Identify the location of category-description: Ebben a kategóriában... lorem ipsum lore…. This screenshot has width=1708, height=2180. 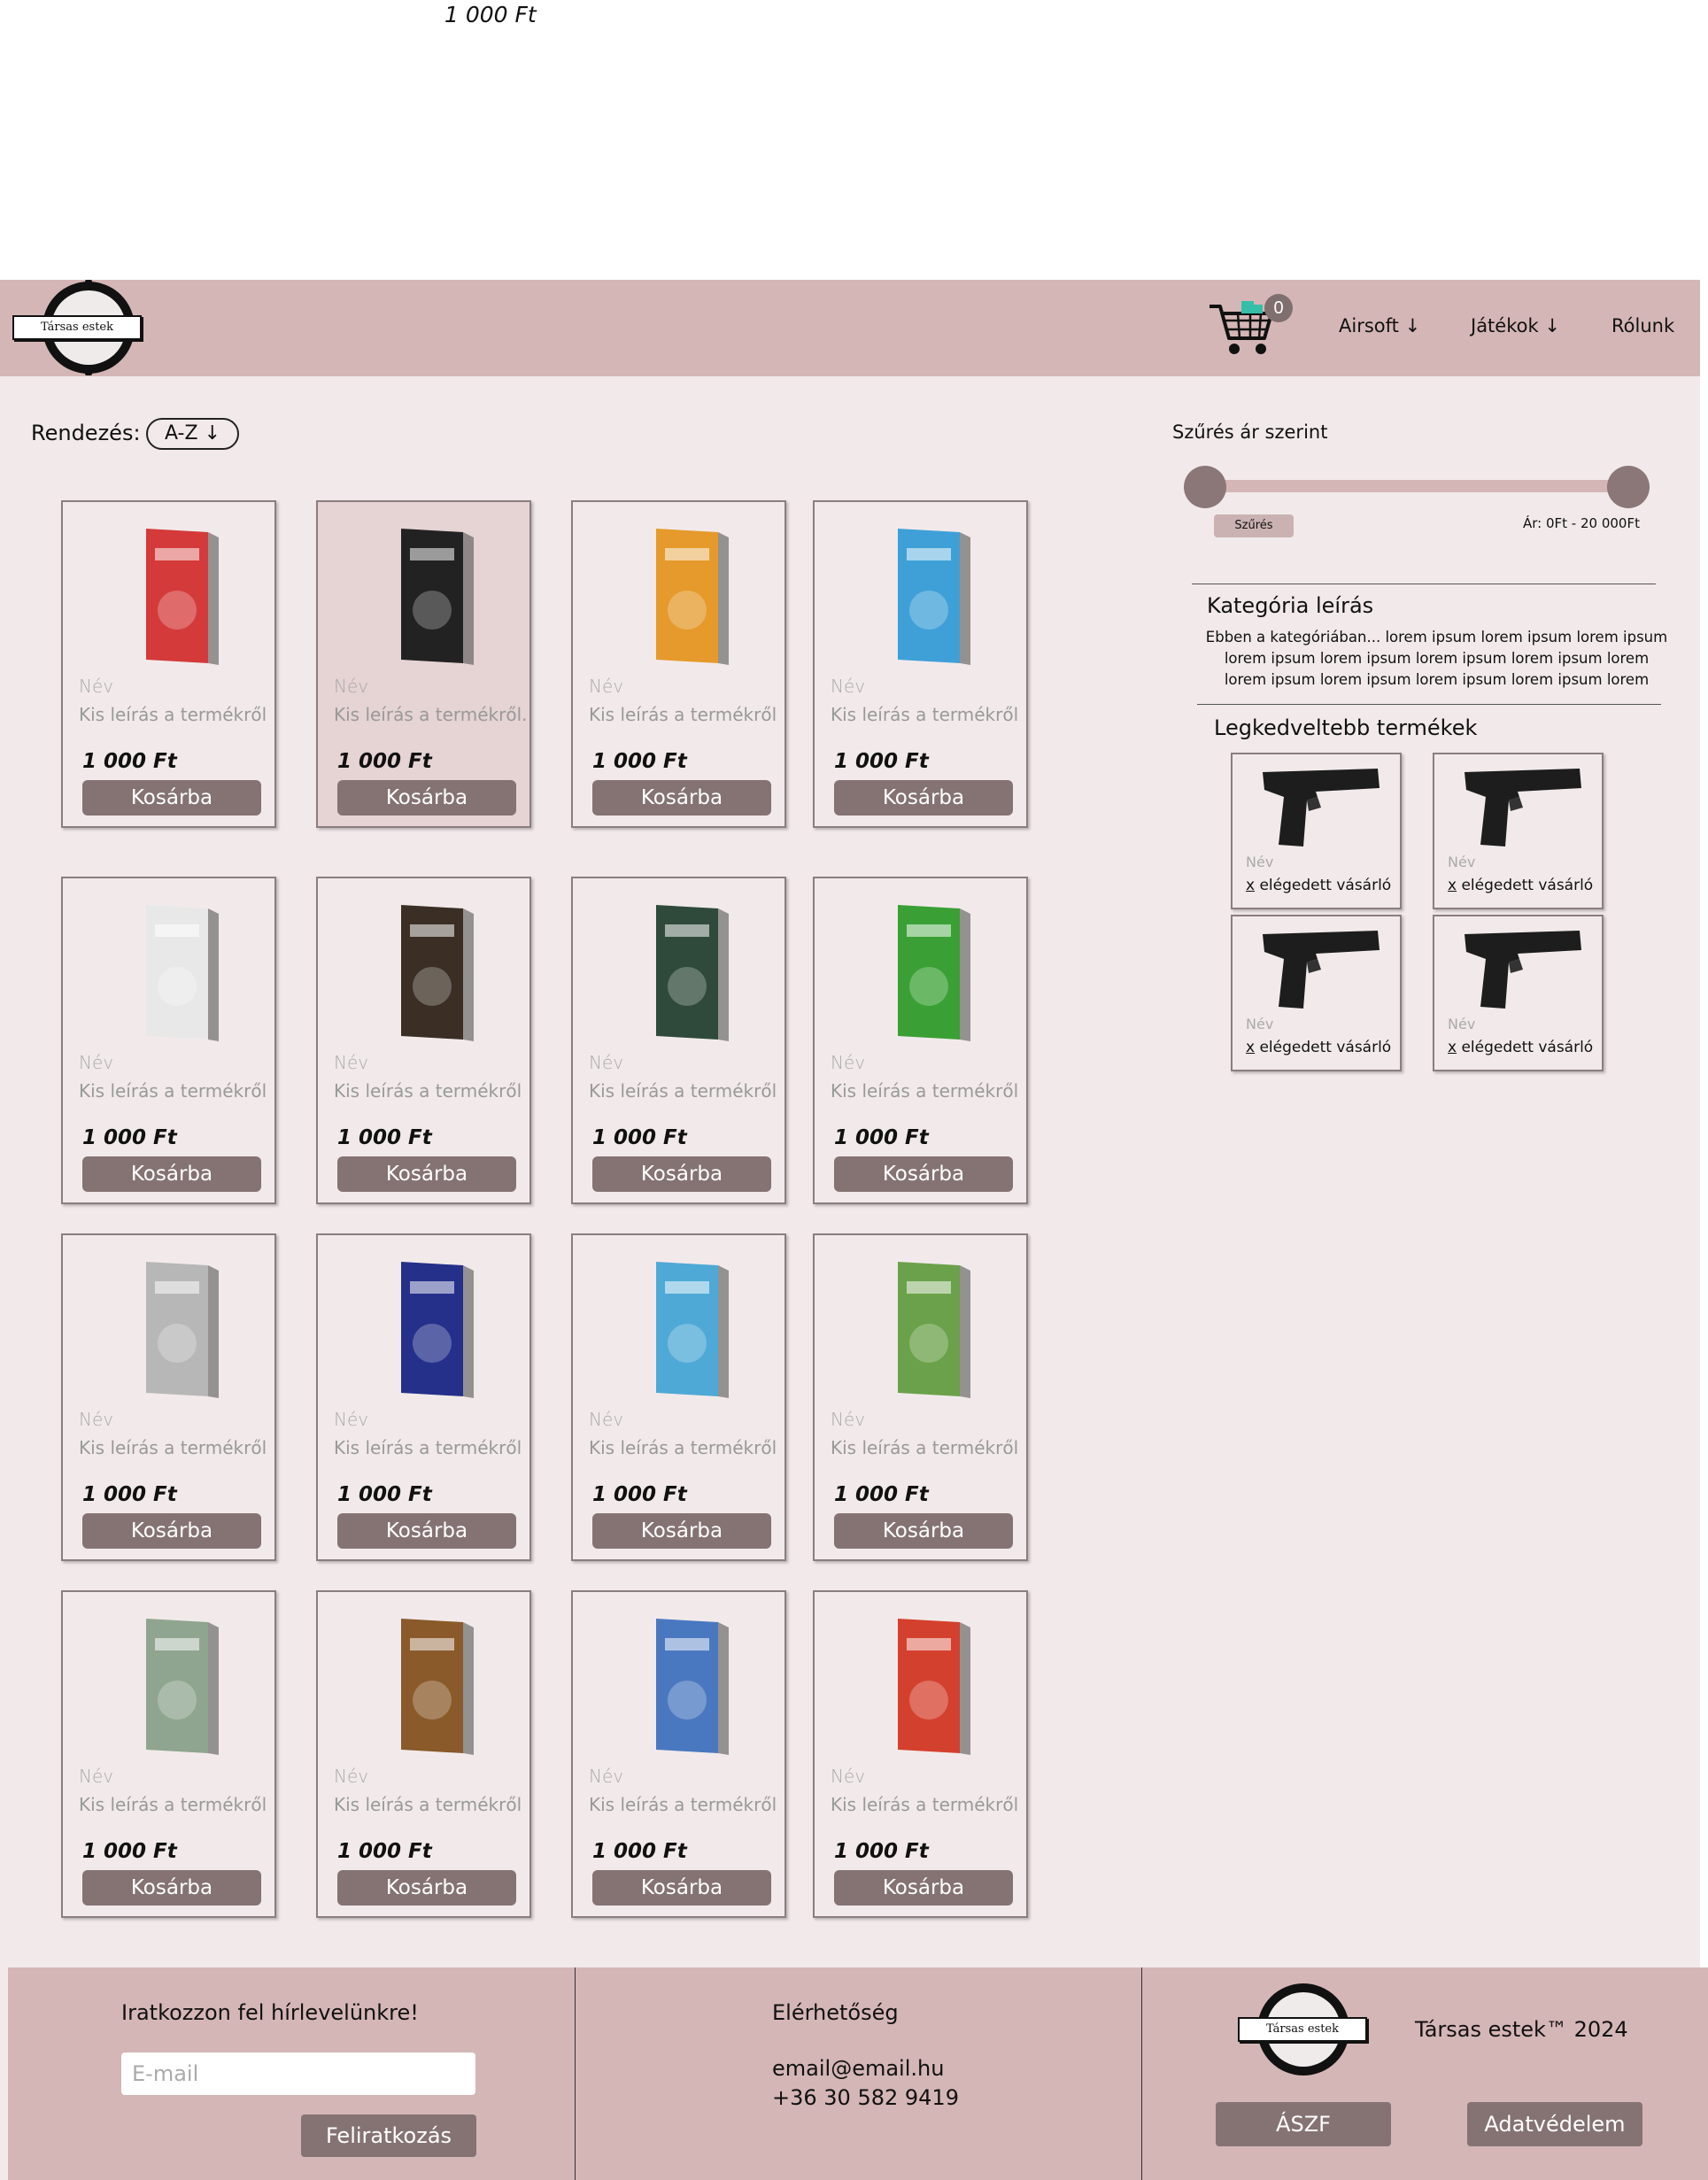
(1436, 659).